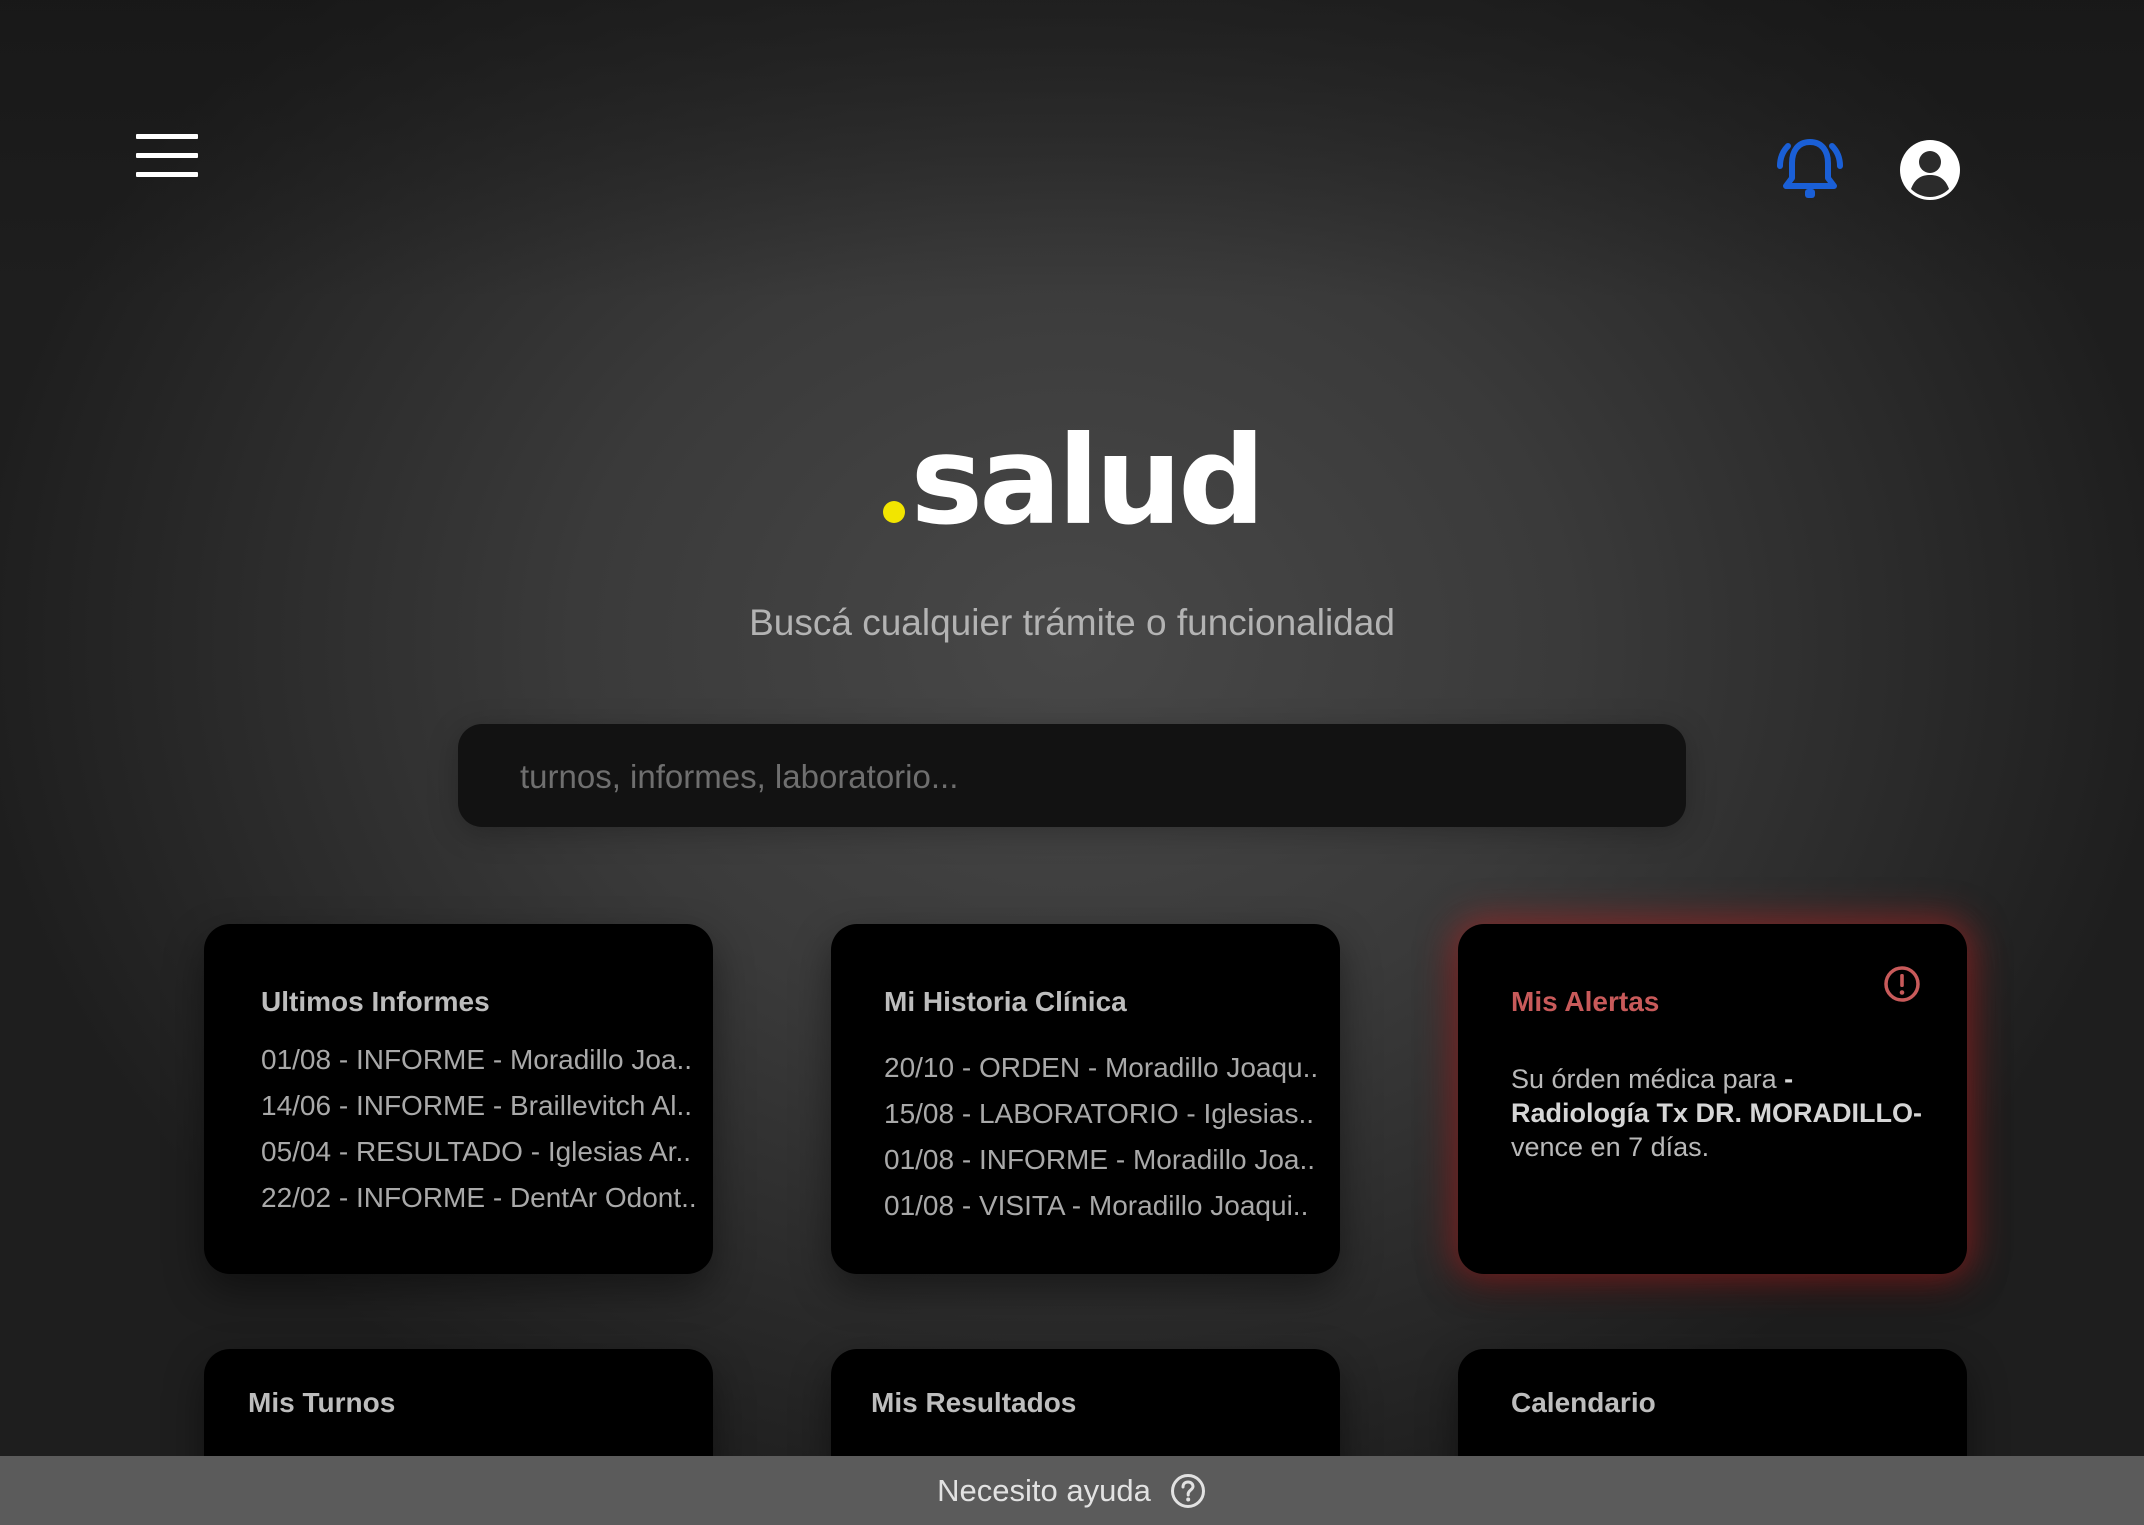 The width and height of the screenshot is (2144, 1525). Describe the element at coordinates (1088, 481) in the screenshot. I see `logo-text: salud` at that location.